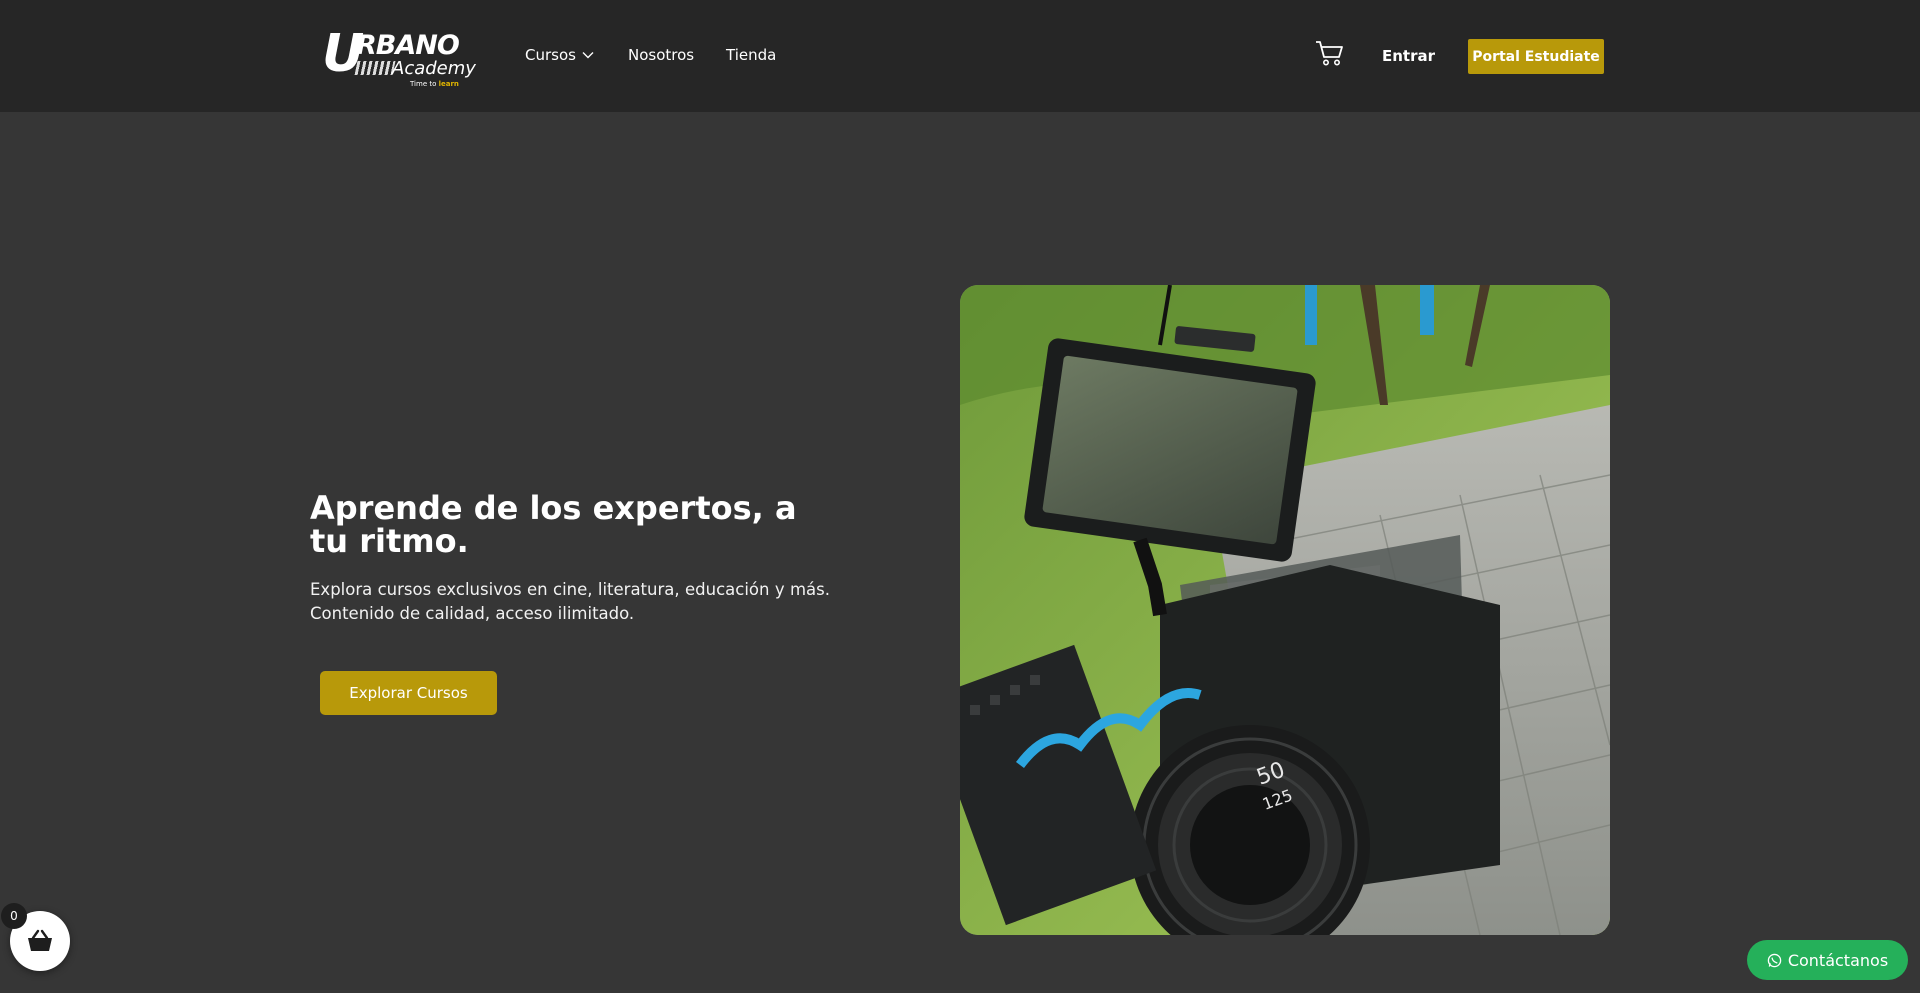  I want to click on urbano-academy-logo: U RBANO Academy Time to learn, so click(399, 57).